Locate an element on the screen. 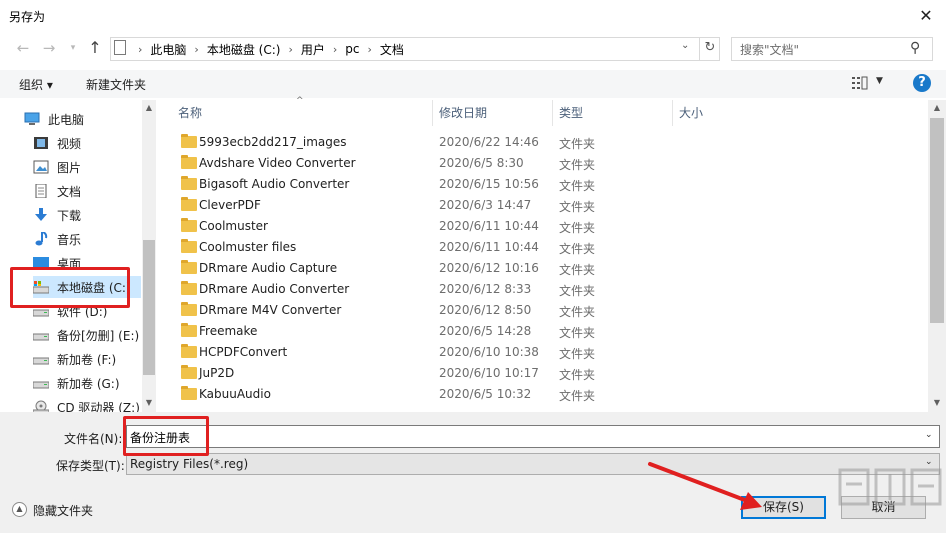 The width and height of the screenshot is (946, 533). list-item: DRmare Audio Converter 2020/6/12 8:33 文件夹 is located at coordinates (549, 289).